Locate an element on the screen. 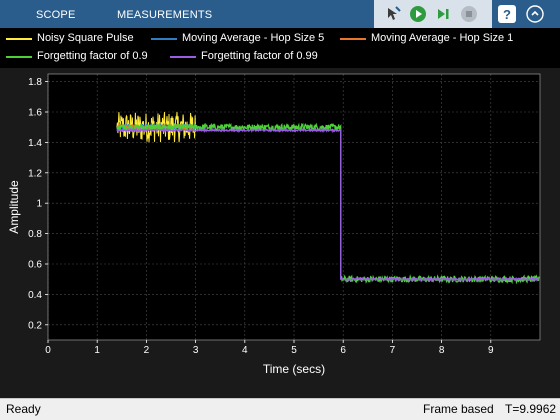  y-tick-label: 0.2 is located at coordinates (35, 325).